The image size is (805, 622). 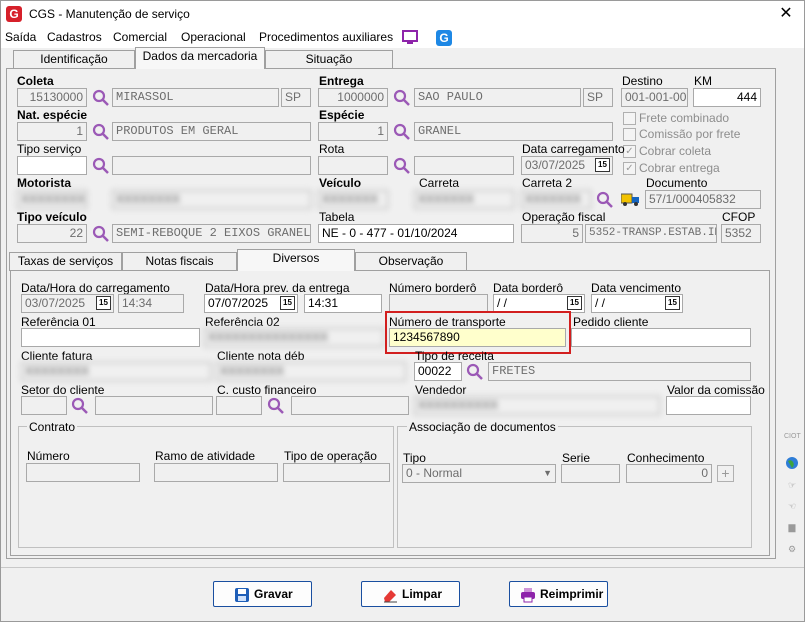 What do you see at coordinates (294, 337) in the screenshot?
I see `referencia02-field: XXXXXXXXXXXXXXX` at bounding box center [294, 337].